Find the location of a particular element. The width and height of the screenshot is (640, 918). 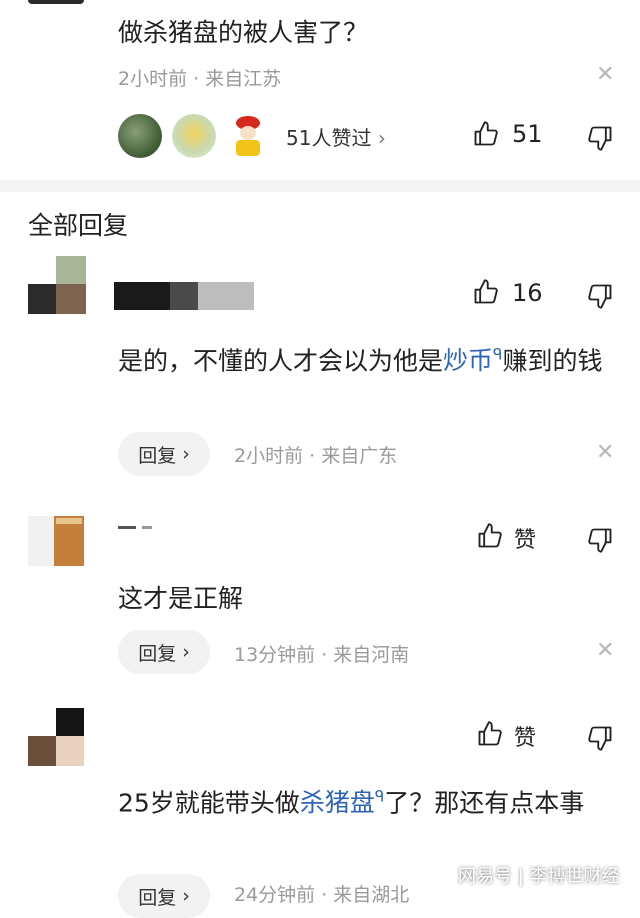

reply-text-part: 25岁就能带头做 is located at coordinates (209, 803).